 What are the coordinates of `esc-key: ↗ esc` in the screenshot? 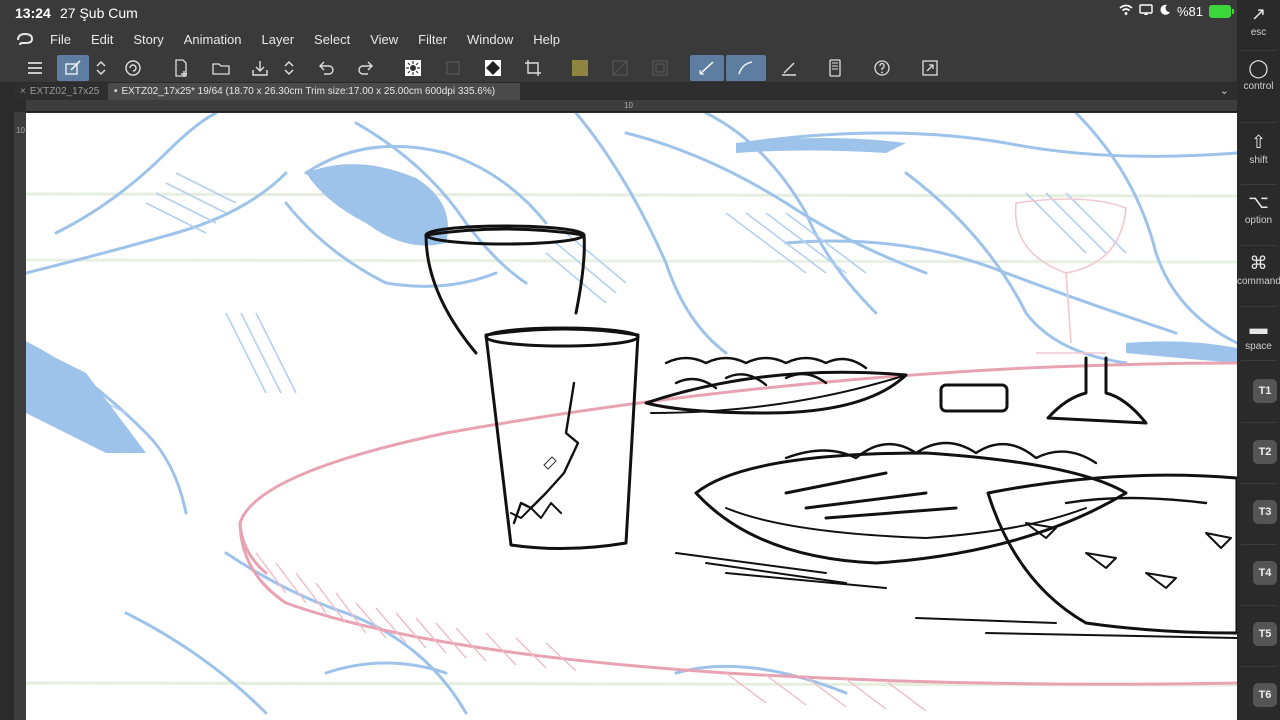 It's located at (1258, 21).